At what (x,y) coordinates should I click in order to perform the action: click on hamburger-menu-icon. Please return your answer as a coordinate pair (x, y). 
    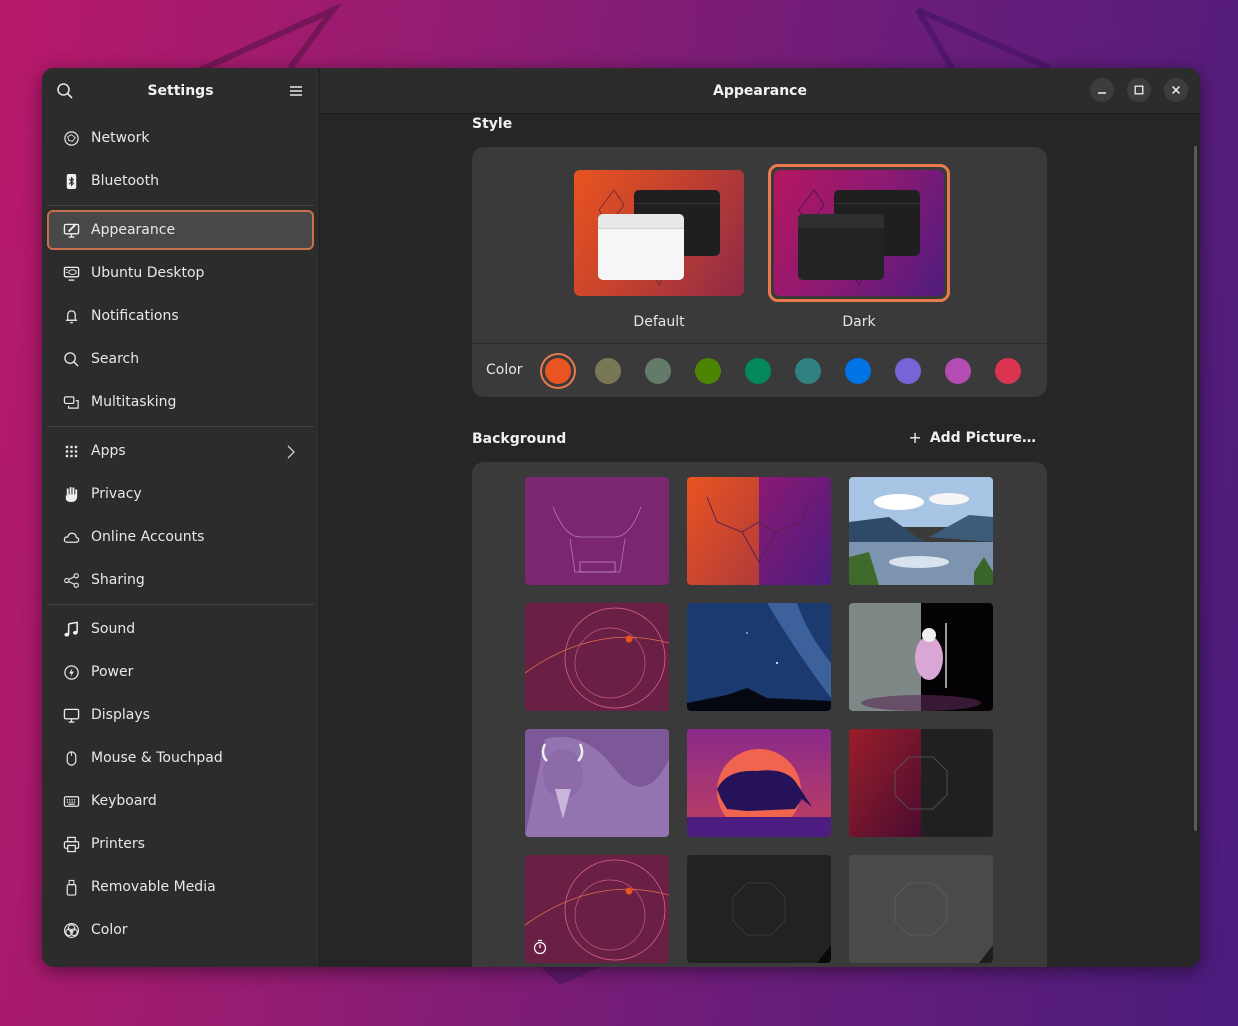
    Looking at the image, I should click on (296, 91).